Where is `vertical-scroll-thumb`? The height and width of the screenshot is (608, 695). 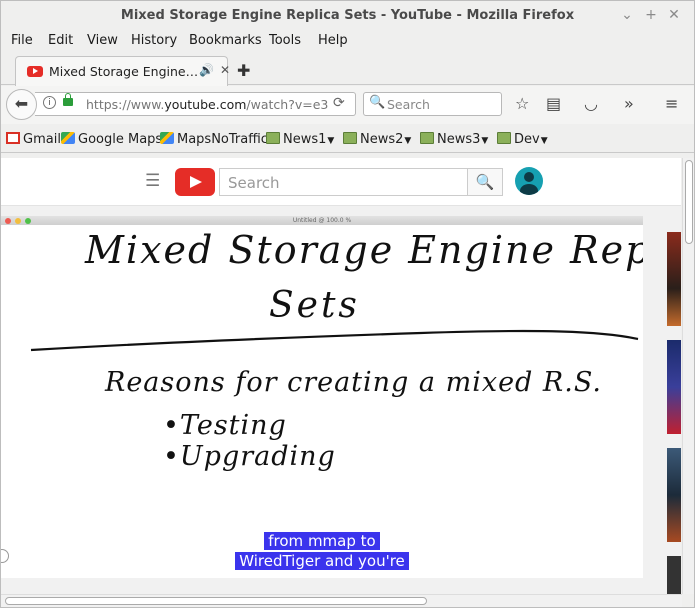
vertical-scroll-thumb is located at coordinates (689, 202).